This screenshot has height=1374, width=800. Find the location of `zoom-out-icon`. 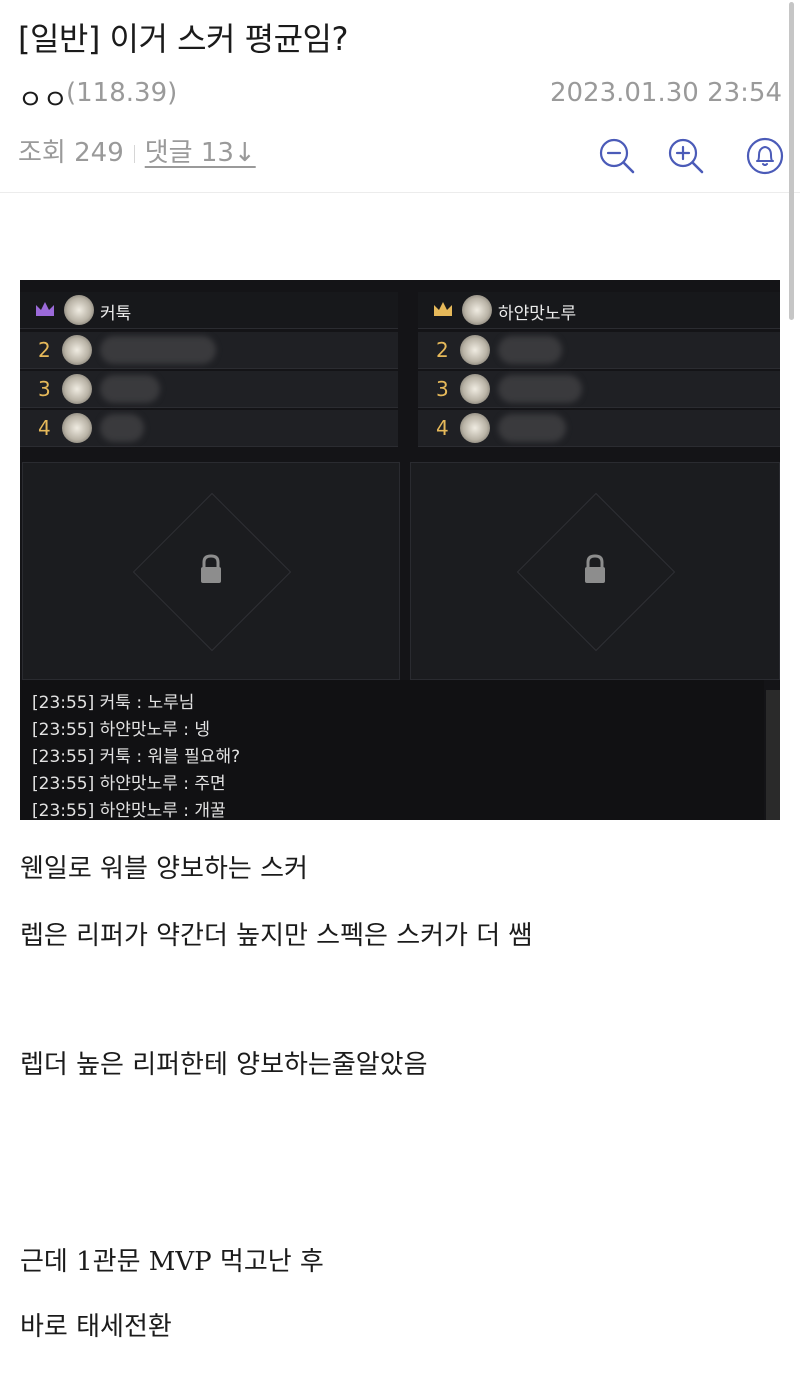

zoom-out-icon is located at coordinates (617, 156).